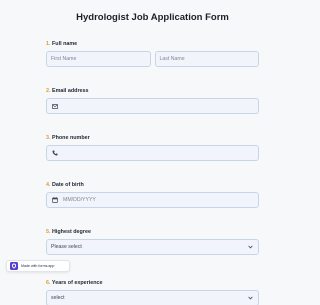  What do you see at coordinates (206, 59) in the screenshot?
I see `last-name-input: Last Name` at bounding box center [206, 59].